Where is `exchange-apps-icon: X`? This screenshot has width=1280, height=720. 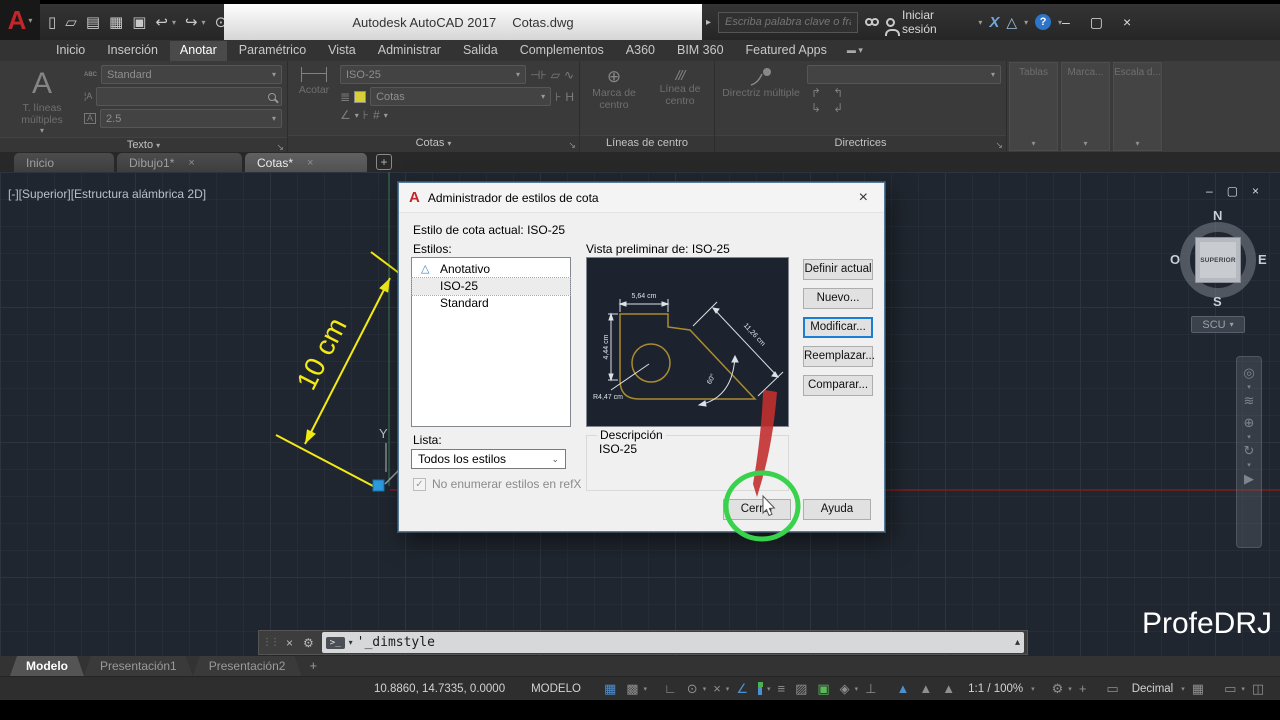
exchange-apps-icon: X is located at coordinates (994, 22).